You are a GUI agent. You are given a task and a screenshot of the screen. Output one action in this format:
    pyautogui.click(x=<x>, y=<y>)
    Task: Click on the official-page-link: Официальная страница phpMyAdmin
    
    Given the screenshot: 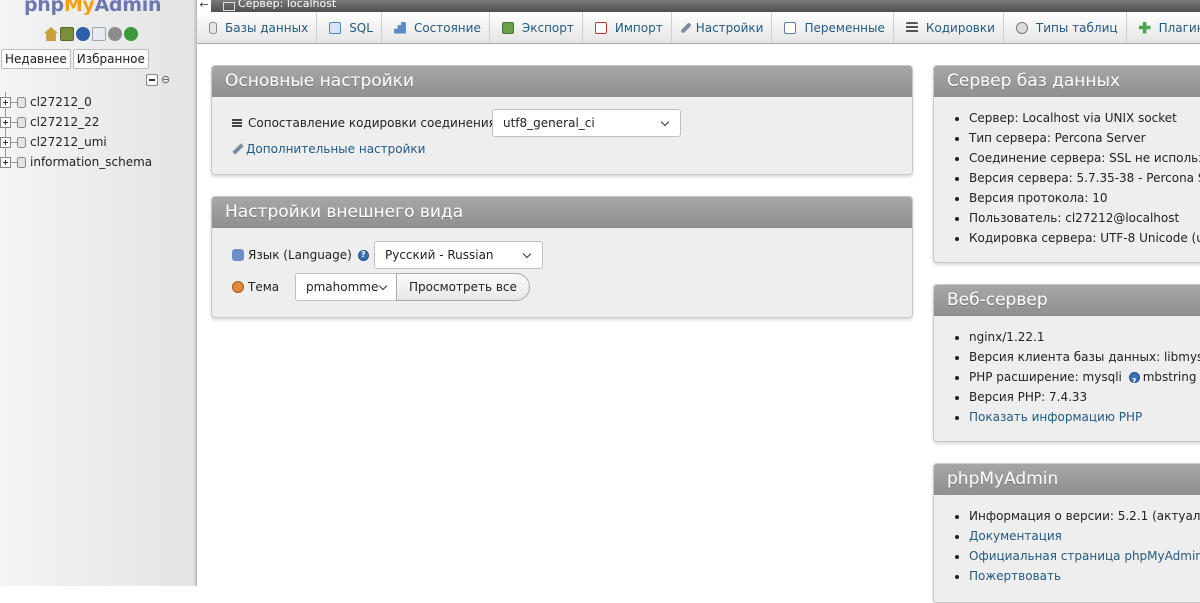 What is the action you would take?
    pyautogui.click(x=1084, y=556)
    